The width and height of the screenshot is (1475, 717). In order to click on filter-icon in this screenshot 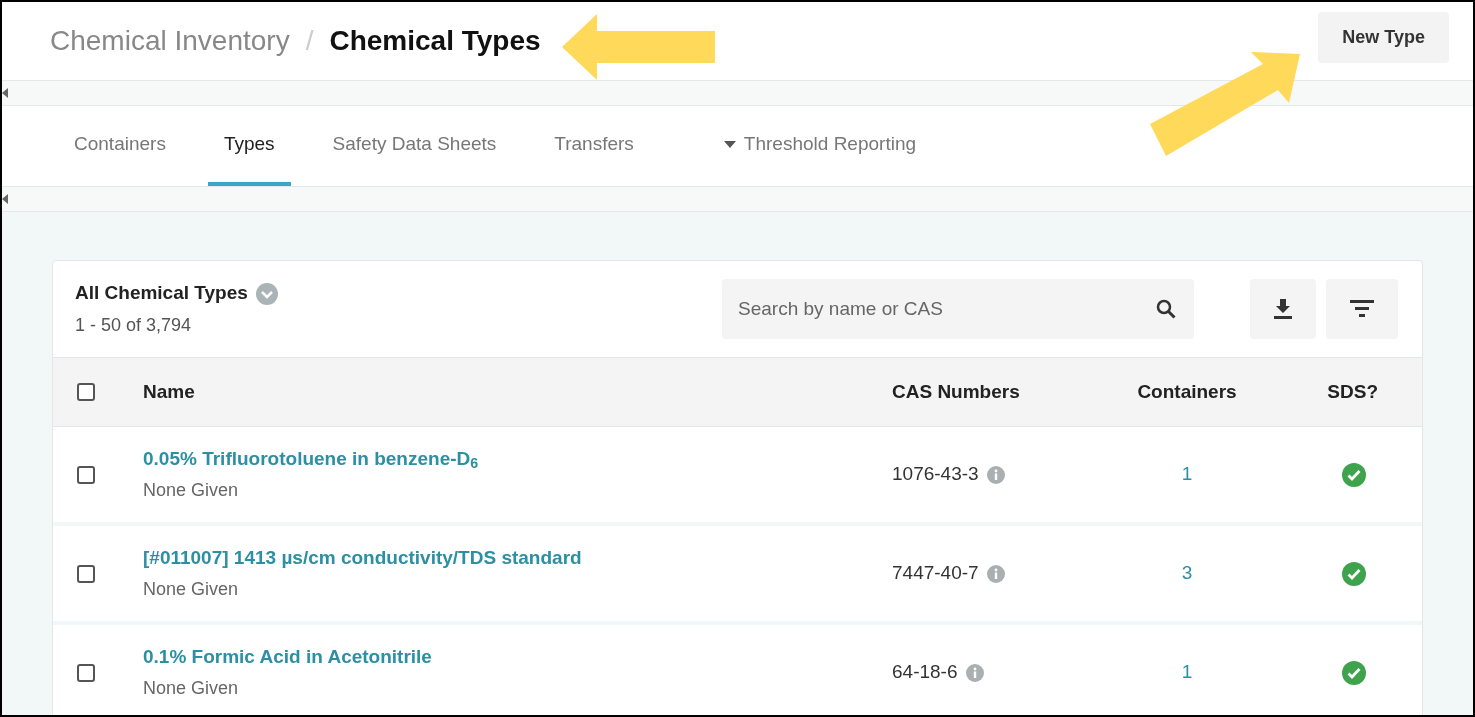, I will do `click(1362, 309)`.